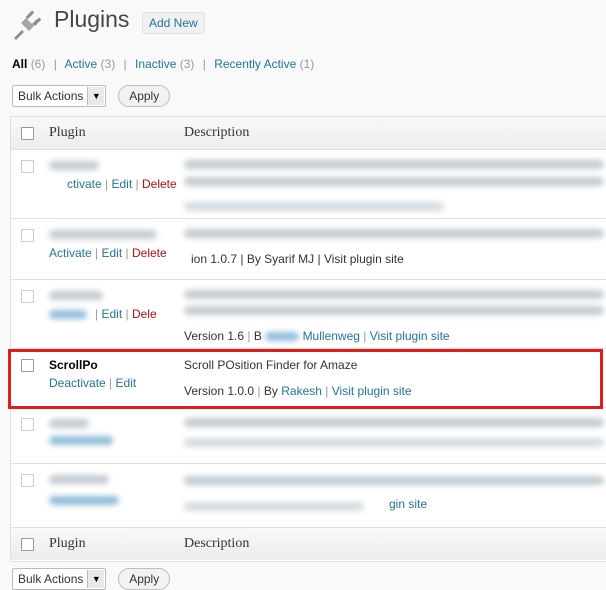 This screenshot has height=590, width=606. Describe the element at coordinates (305, 379) in the screenshot. I see `highlight-box` at that location.